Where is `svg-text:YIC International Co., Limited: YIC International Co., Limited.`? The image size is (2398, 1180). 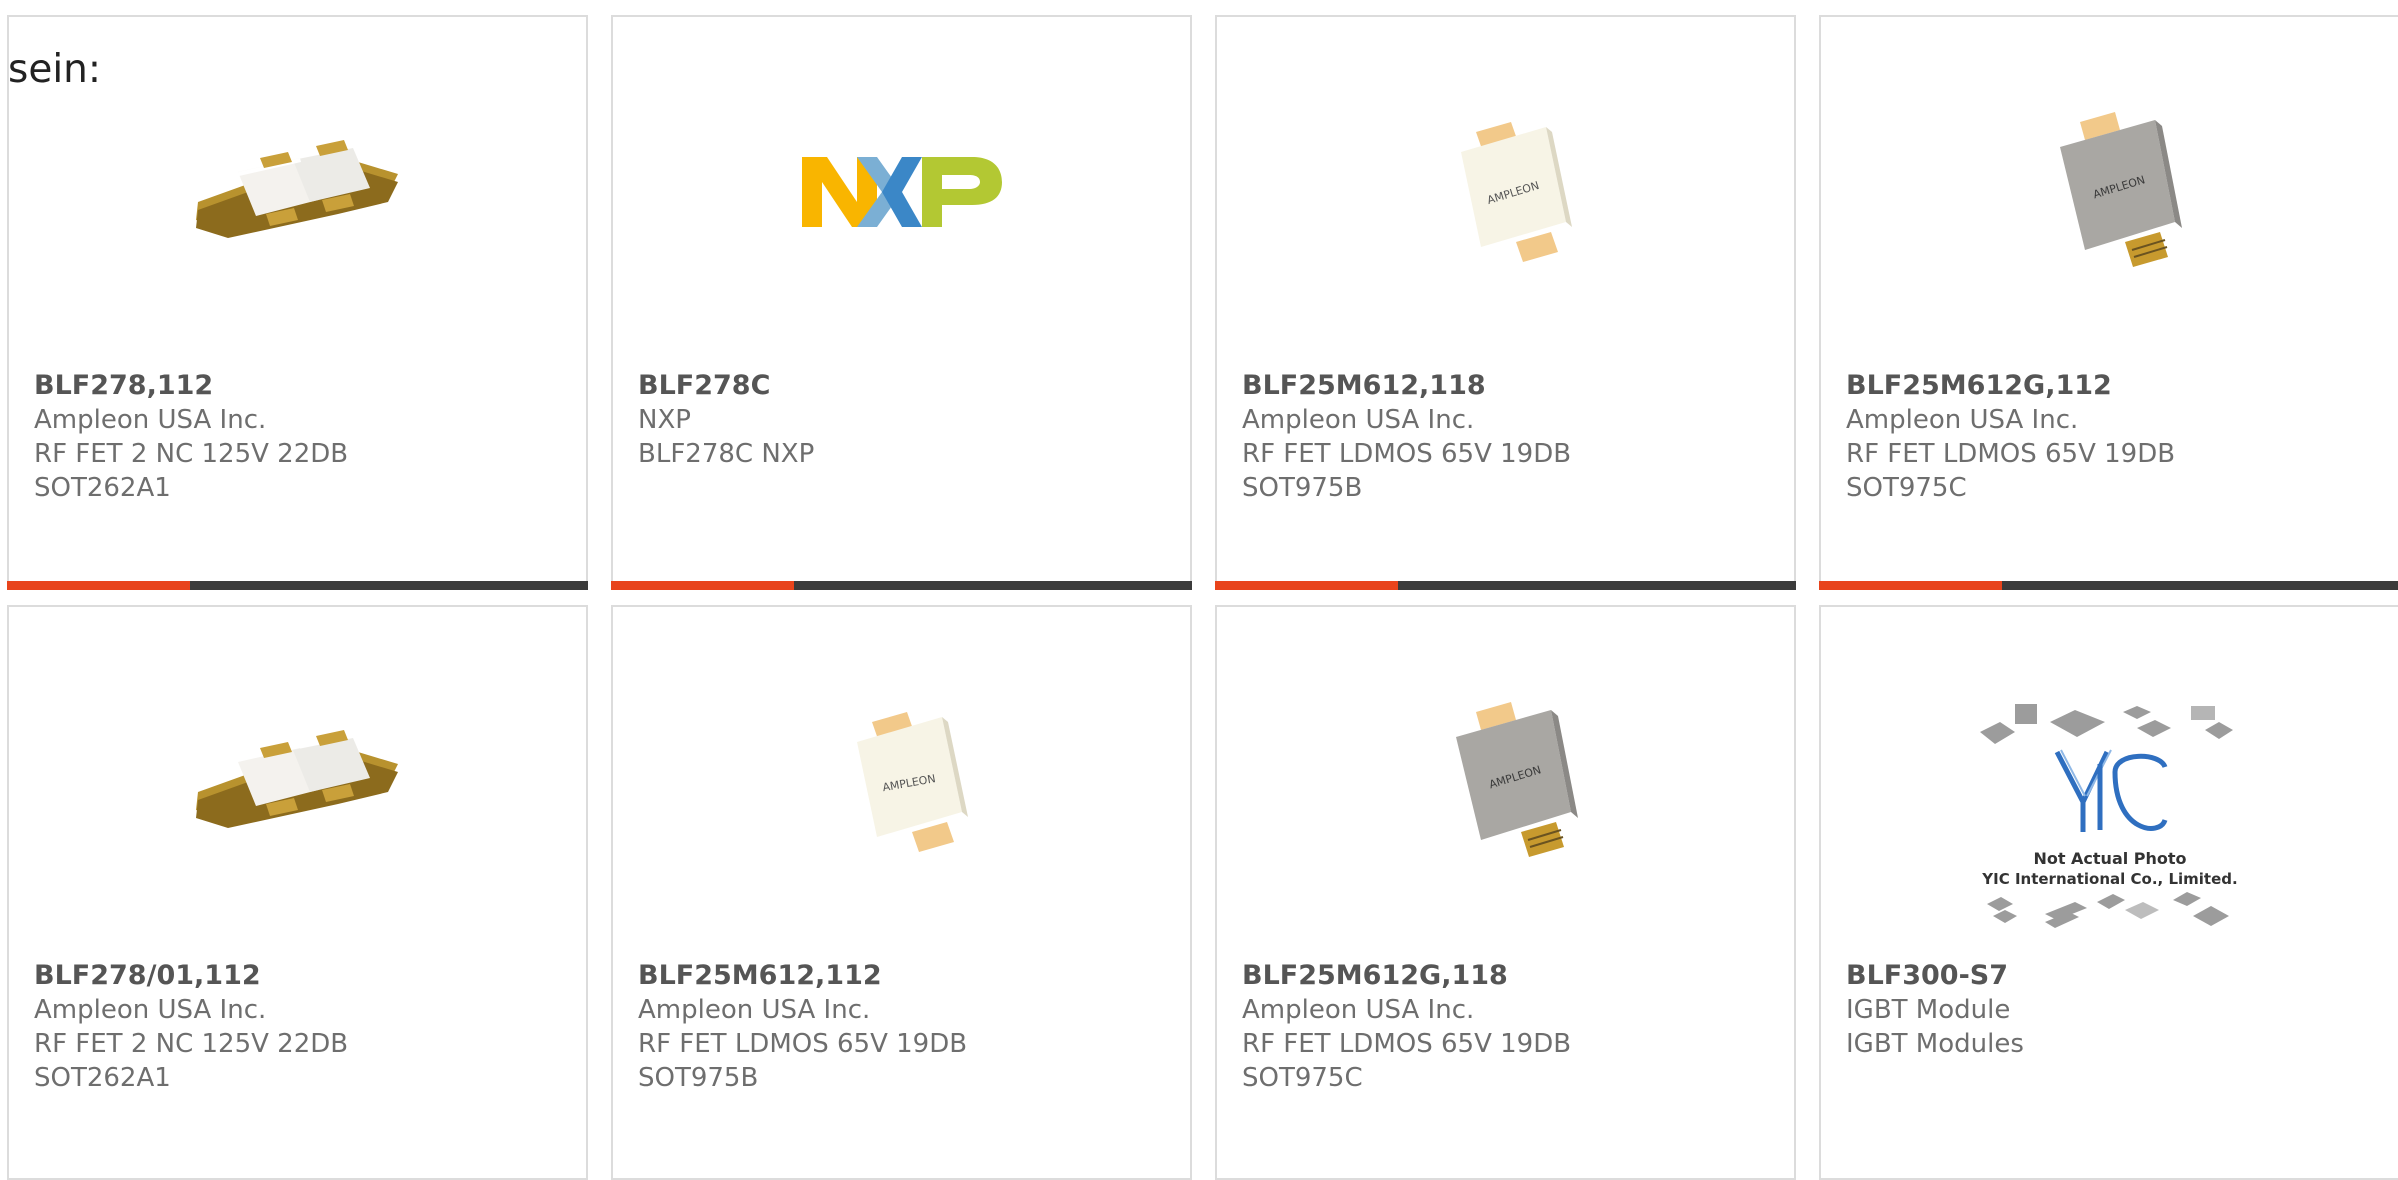 svg-text:YIC International Co., Limited: YIC International Co., Limited. is located at coordinates (2109, 879).